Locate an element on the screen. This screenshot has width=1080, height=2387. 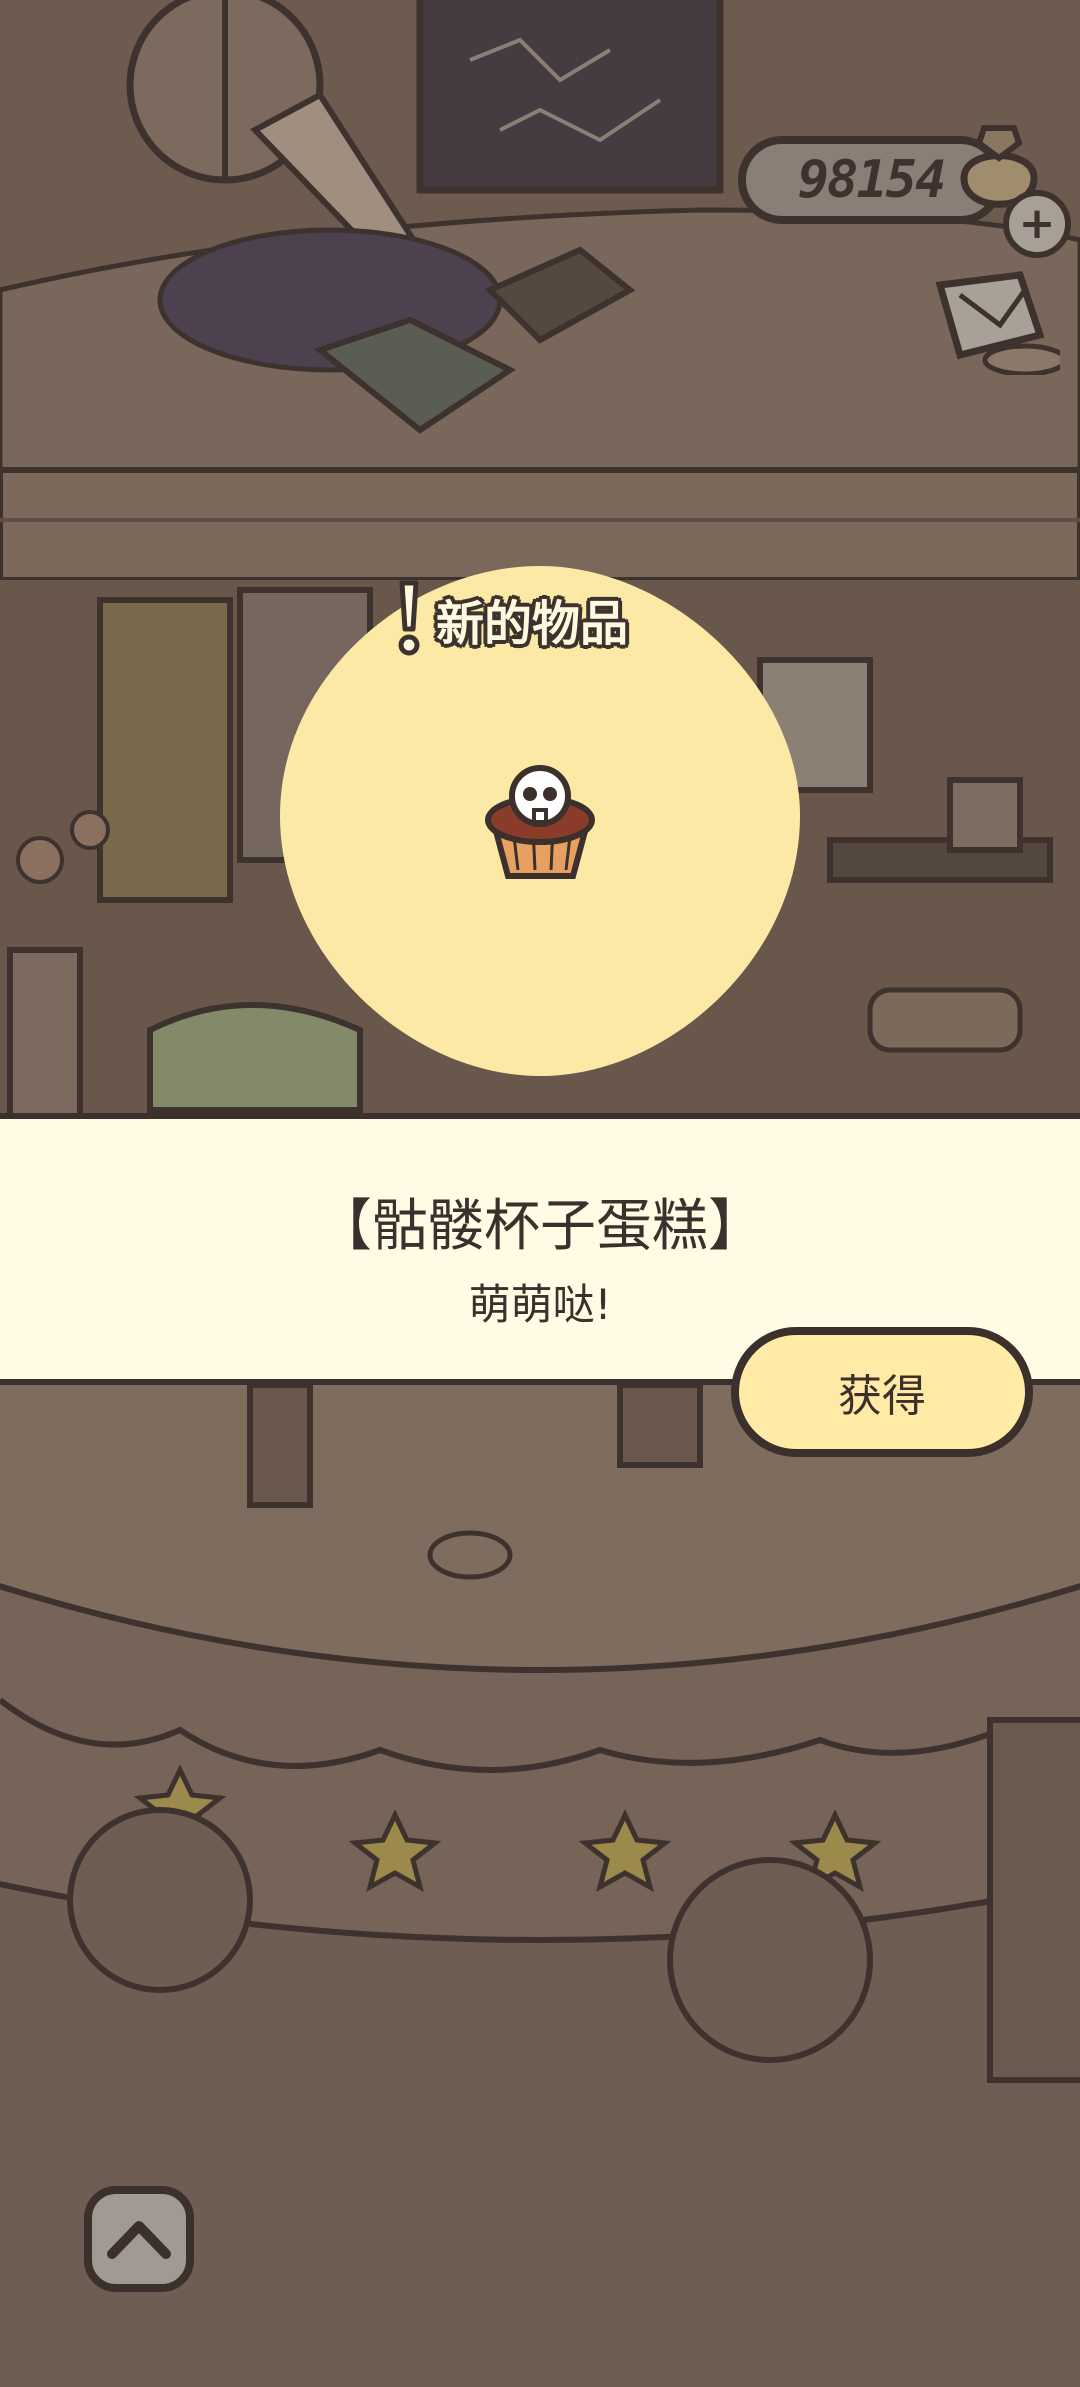
skull-cupcake-icon is located at coordinates (540, 822).